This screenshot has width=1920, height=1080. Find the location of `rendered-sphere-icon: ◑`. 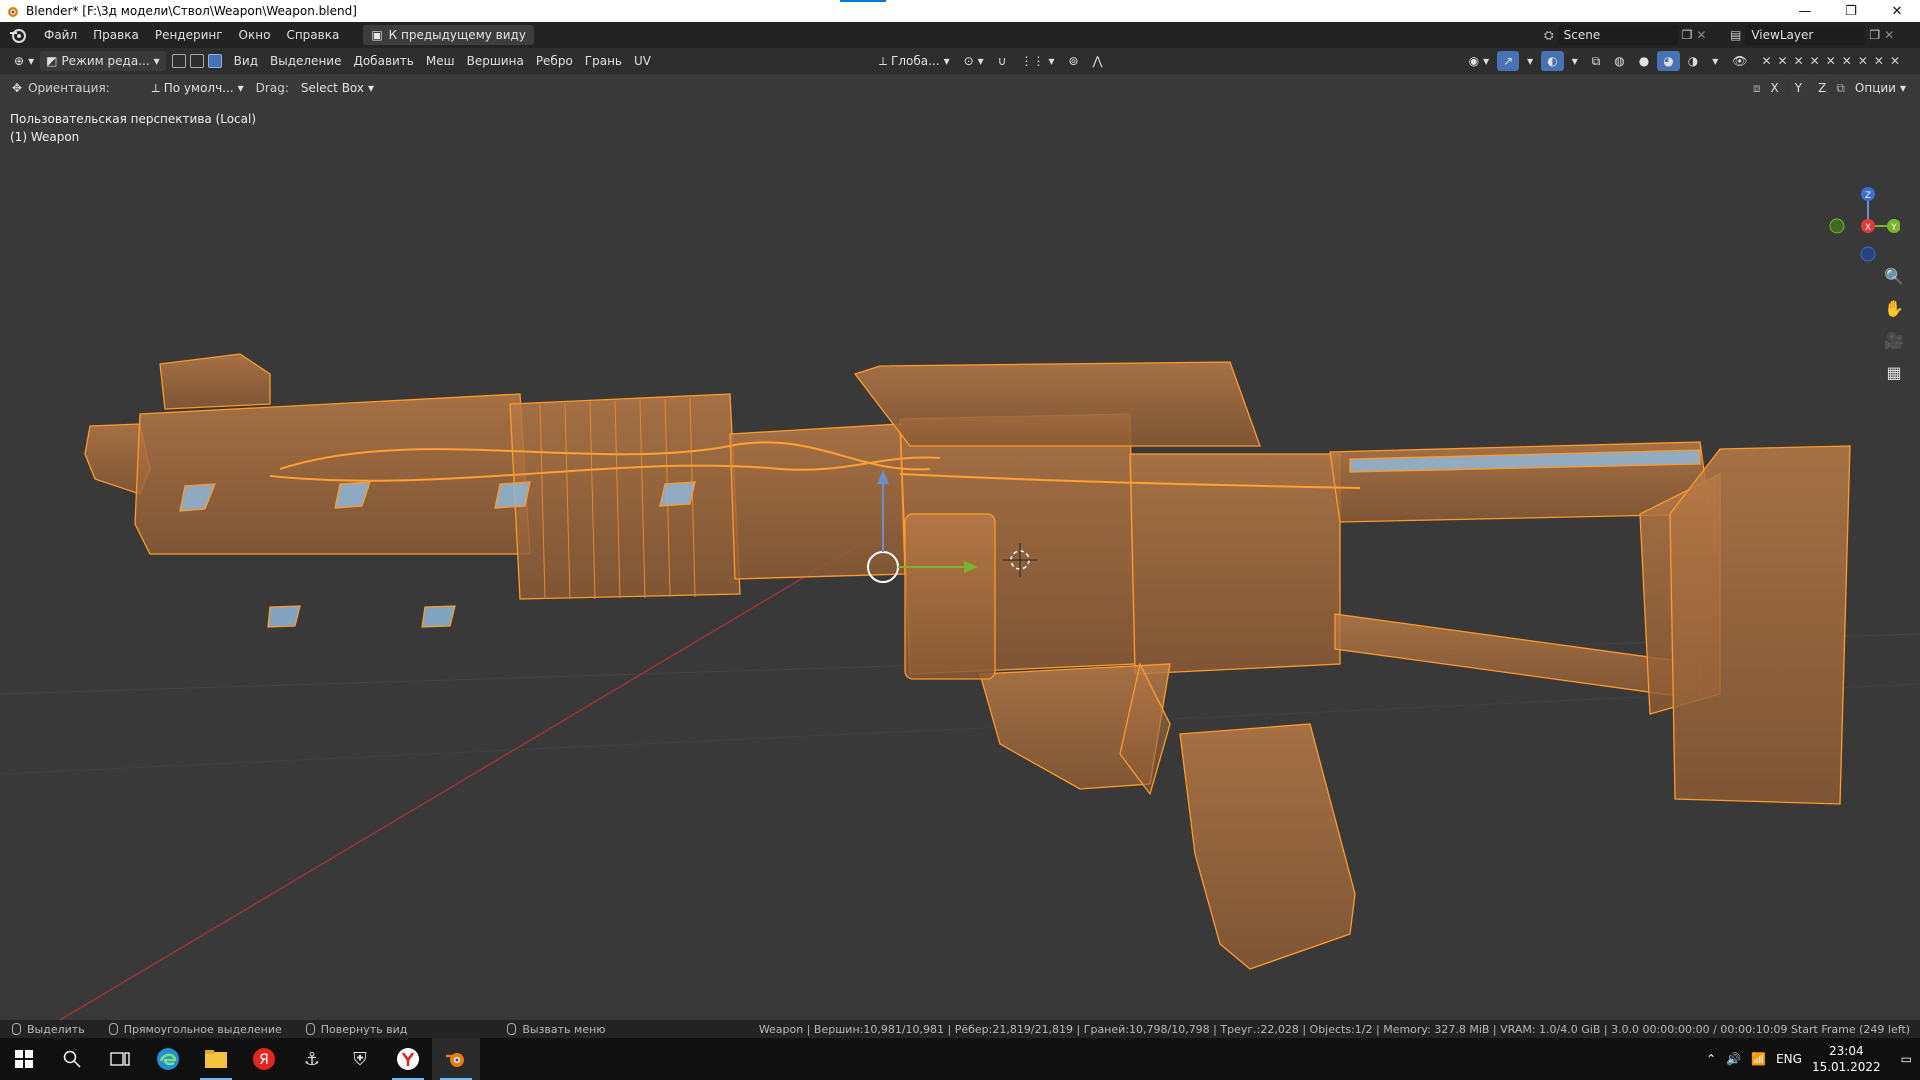

rendered-sphere-icon: ◑ is located at coordinates (1693, 61).